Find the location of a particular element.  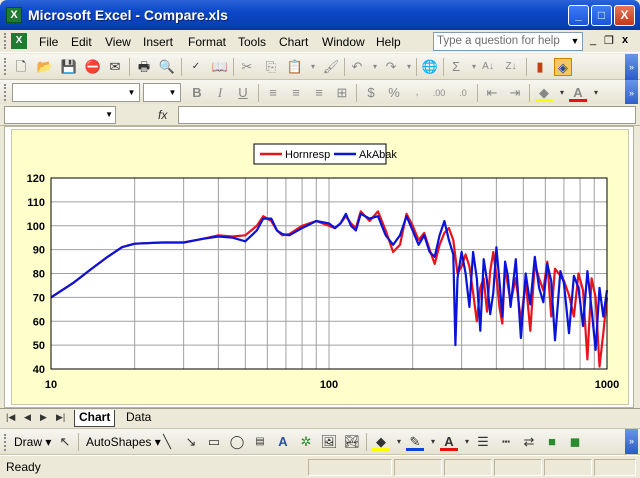

doc-minimize-button: _ is located at coordinates (593, 40).